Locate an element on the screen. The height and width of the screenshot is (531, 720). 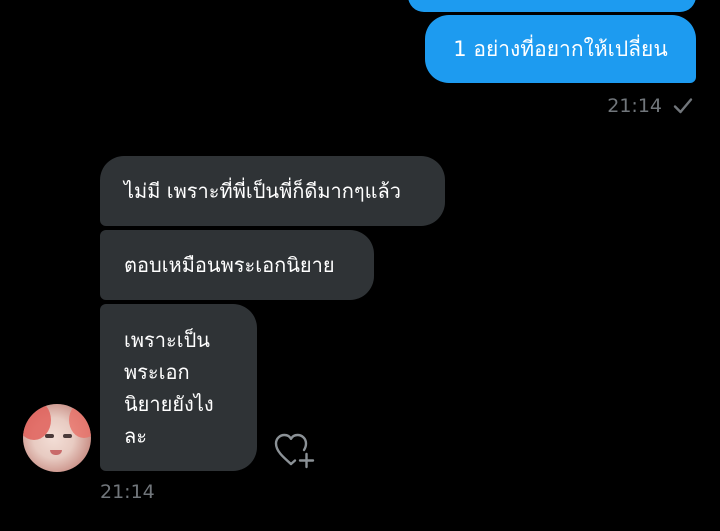
sender-avatar is located at coordinates (57, 438).